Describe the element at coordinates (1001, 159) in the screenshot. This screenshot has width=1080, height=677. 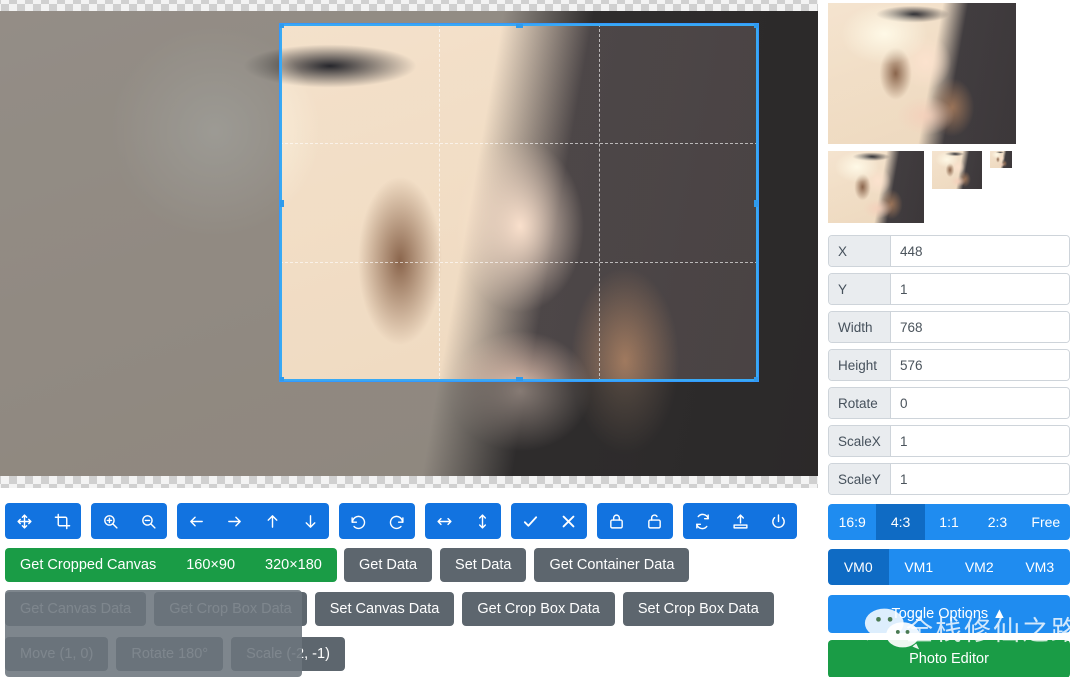
I see `preview-tiny` at that location.